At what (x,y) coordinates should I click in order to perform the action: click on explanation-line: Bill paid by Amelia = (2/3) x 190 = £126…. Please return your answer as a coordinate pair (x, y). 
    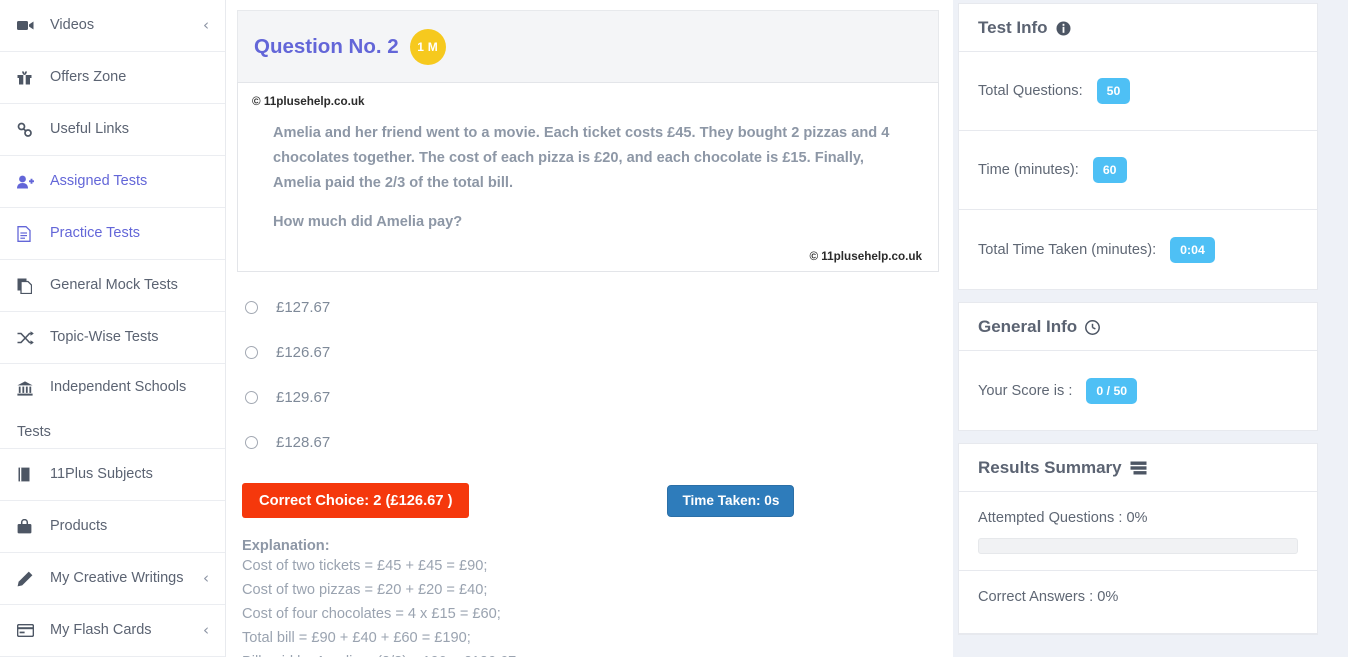
    Looking at the image, I should click on (588, 653).